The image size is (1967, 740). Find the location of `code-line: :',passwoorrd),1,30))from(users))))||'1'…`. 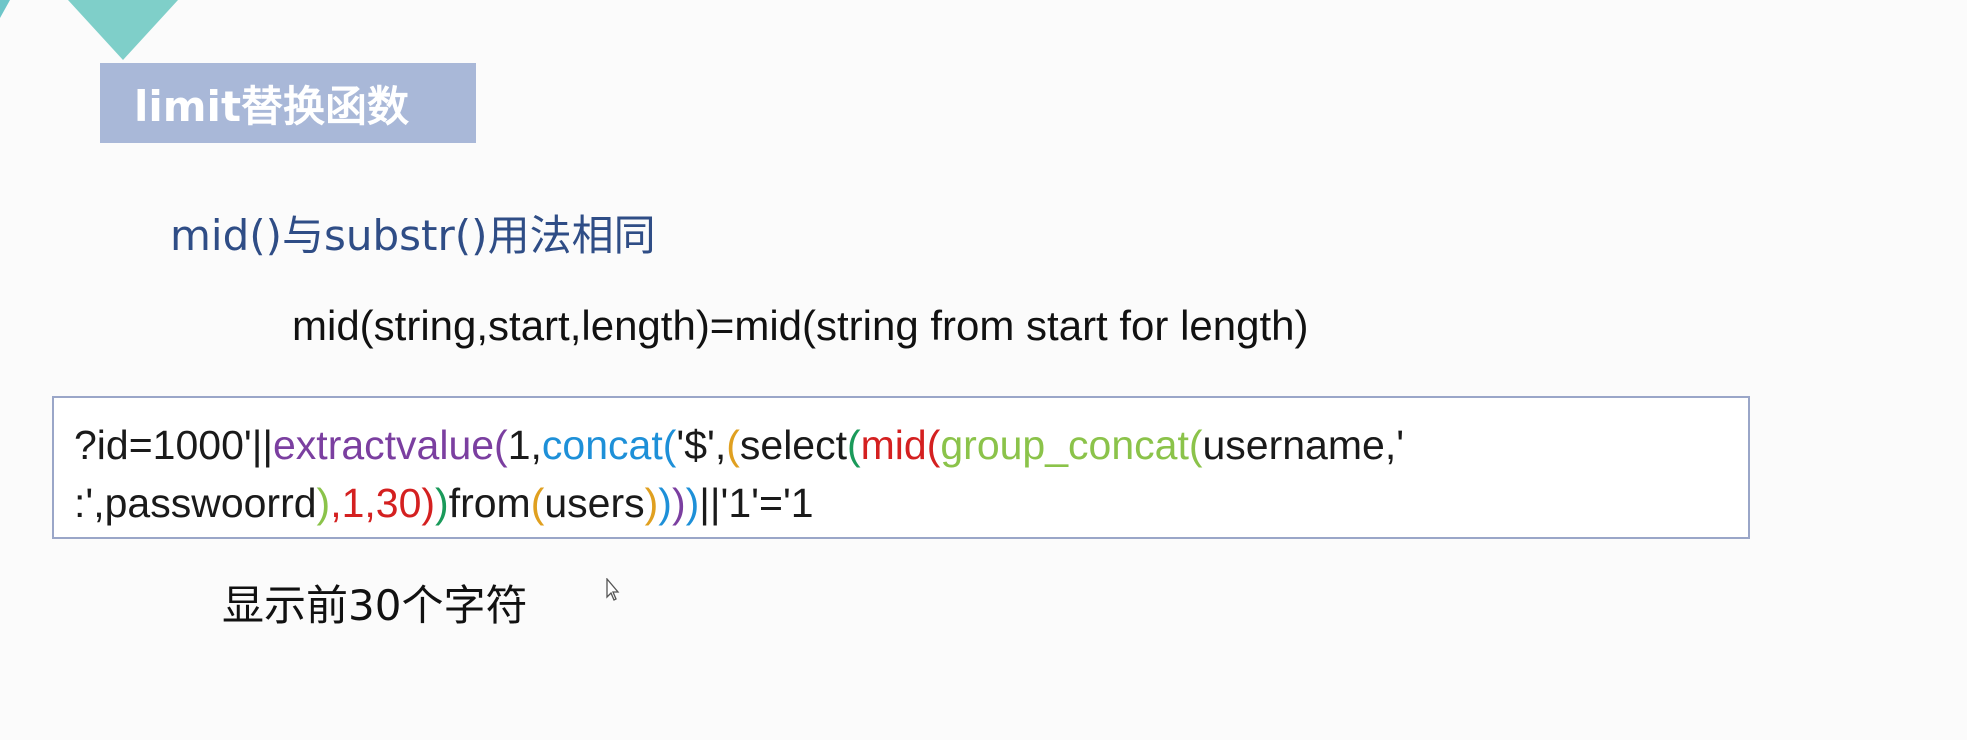

code-line: :',passwoorrd),1,30))from(users))))||'1'… is located at coordinates (901, 503).